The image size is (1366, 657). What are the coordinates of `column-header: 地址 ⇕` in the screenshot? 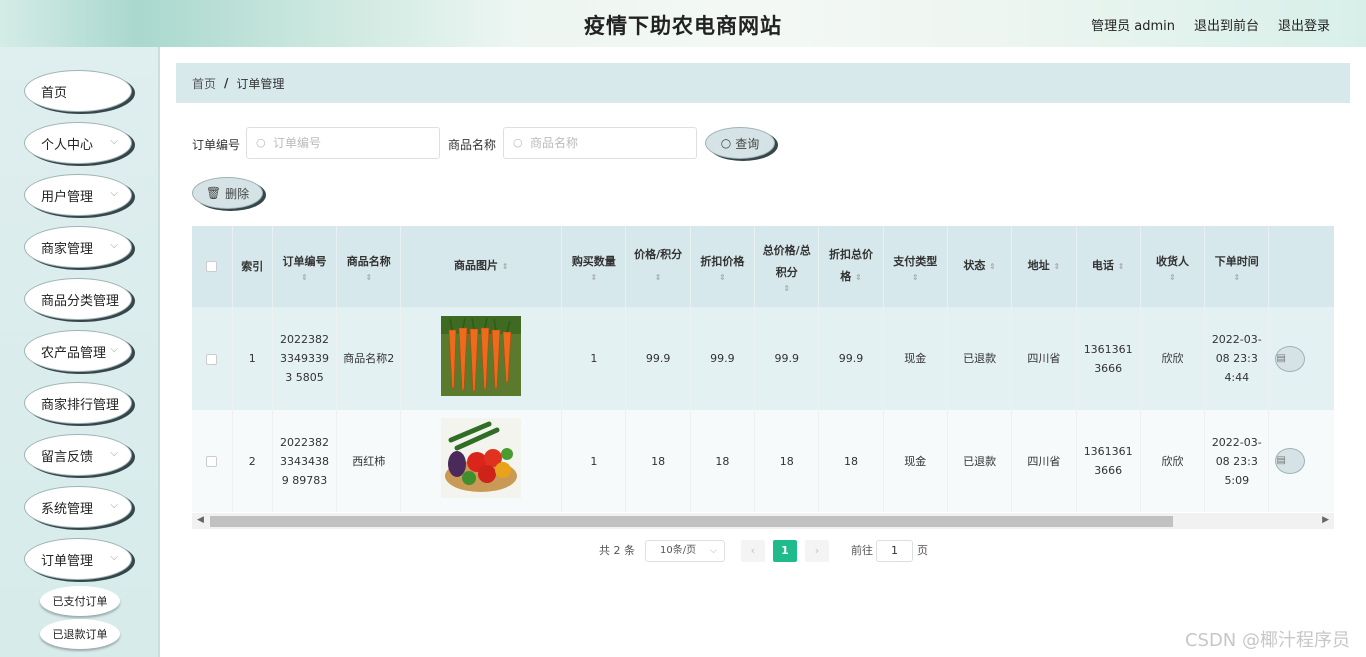 It's located at (1044, 266).